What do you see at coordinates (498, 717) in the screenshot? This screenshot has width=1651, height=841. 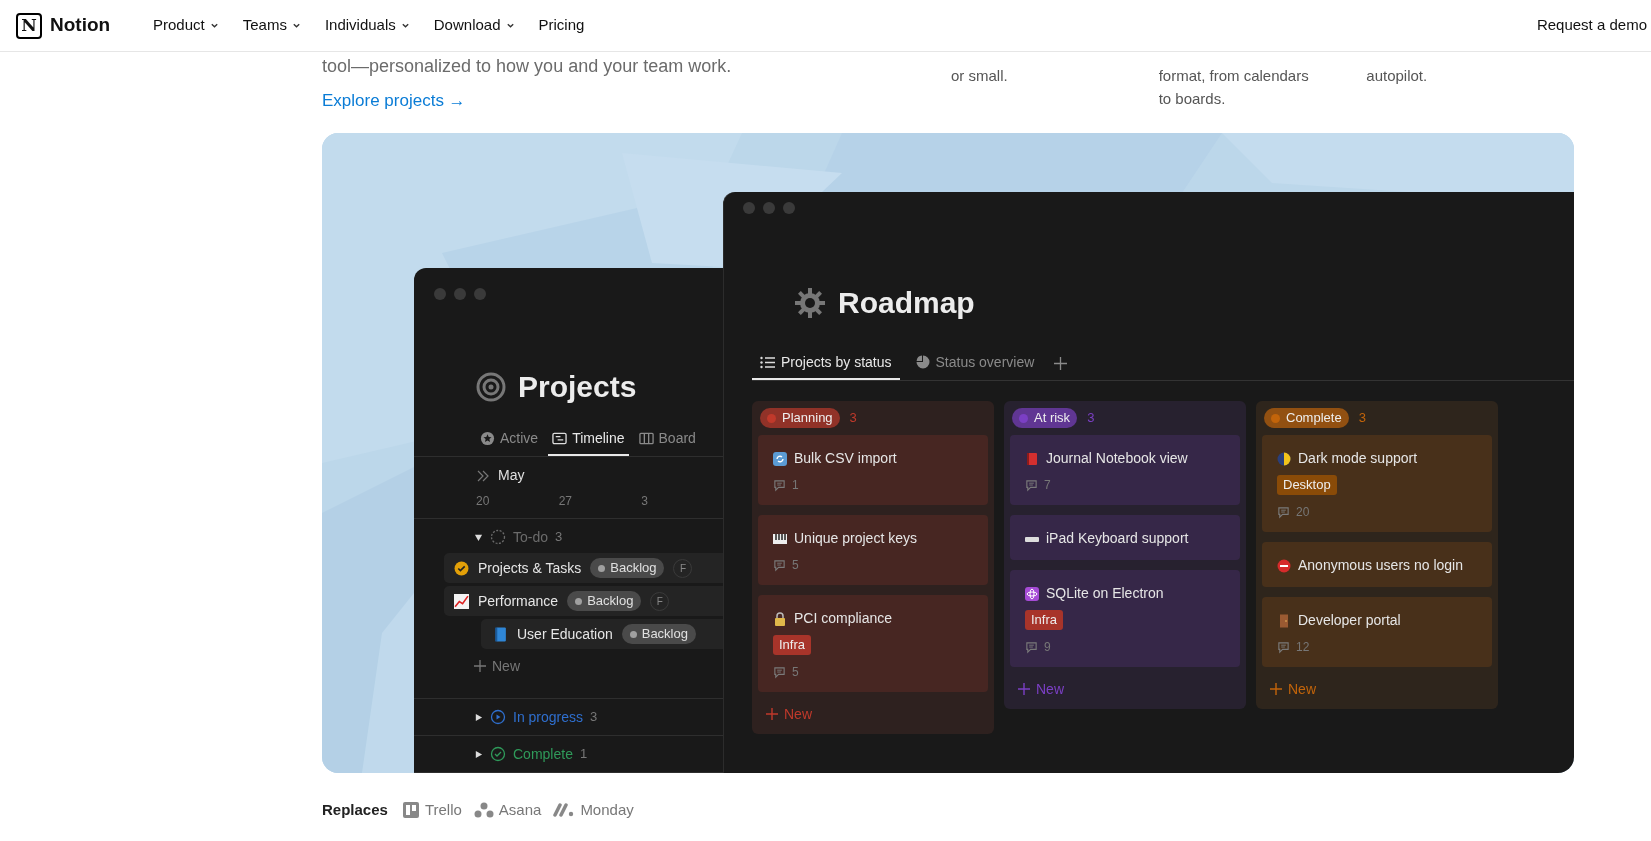 I see `play-circle-icon` at bounding box center [498, 717].